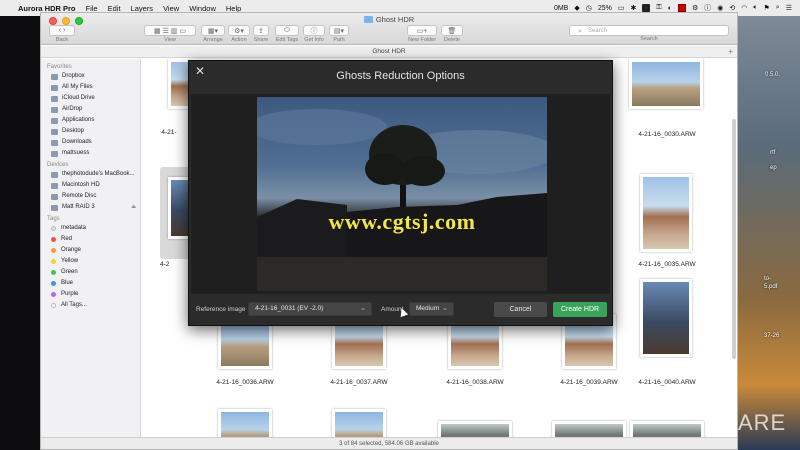  Describe the element at coordinates (310, 309) in the screenshot. I see `reference-image-select: 4-21-16_0031 (EV -2.0) ⌄` at that location.